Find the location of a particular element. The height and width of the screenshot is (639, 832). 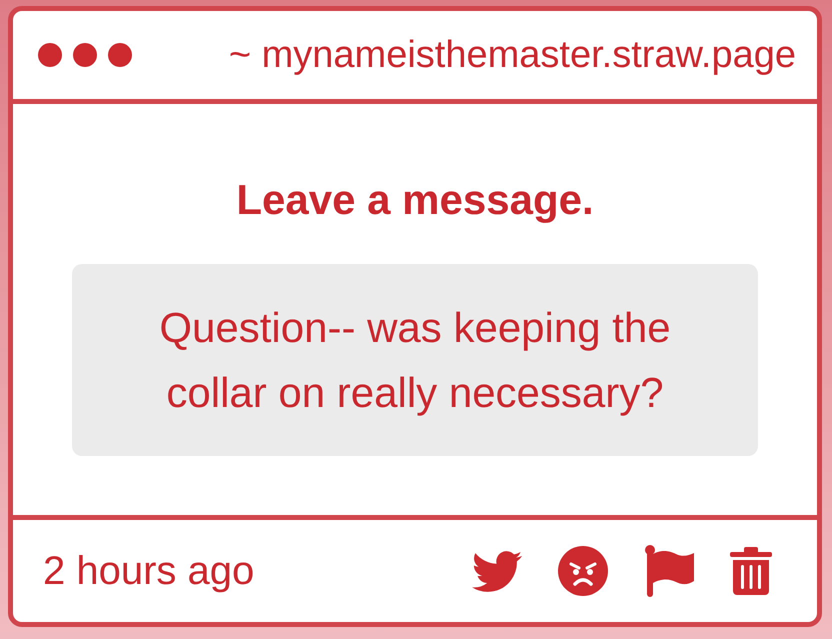

bird-icon is located at coordinates (497, 571).